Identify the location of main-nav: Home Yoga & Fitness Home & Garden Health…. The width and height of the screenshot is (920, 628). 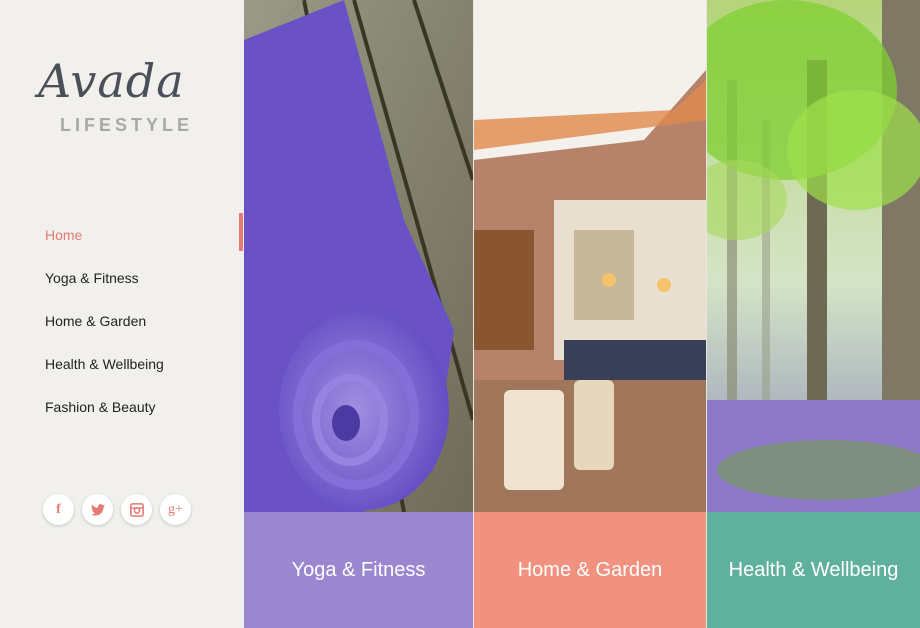
(121, 320).